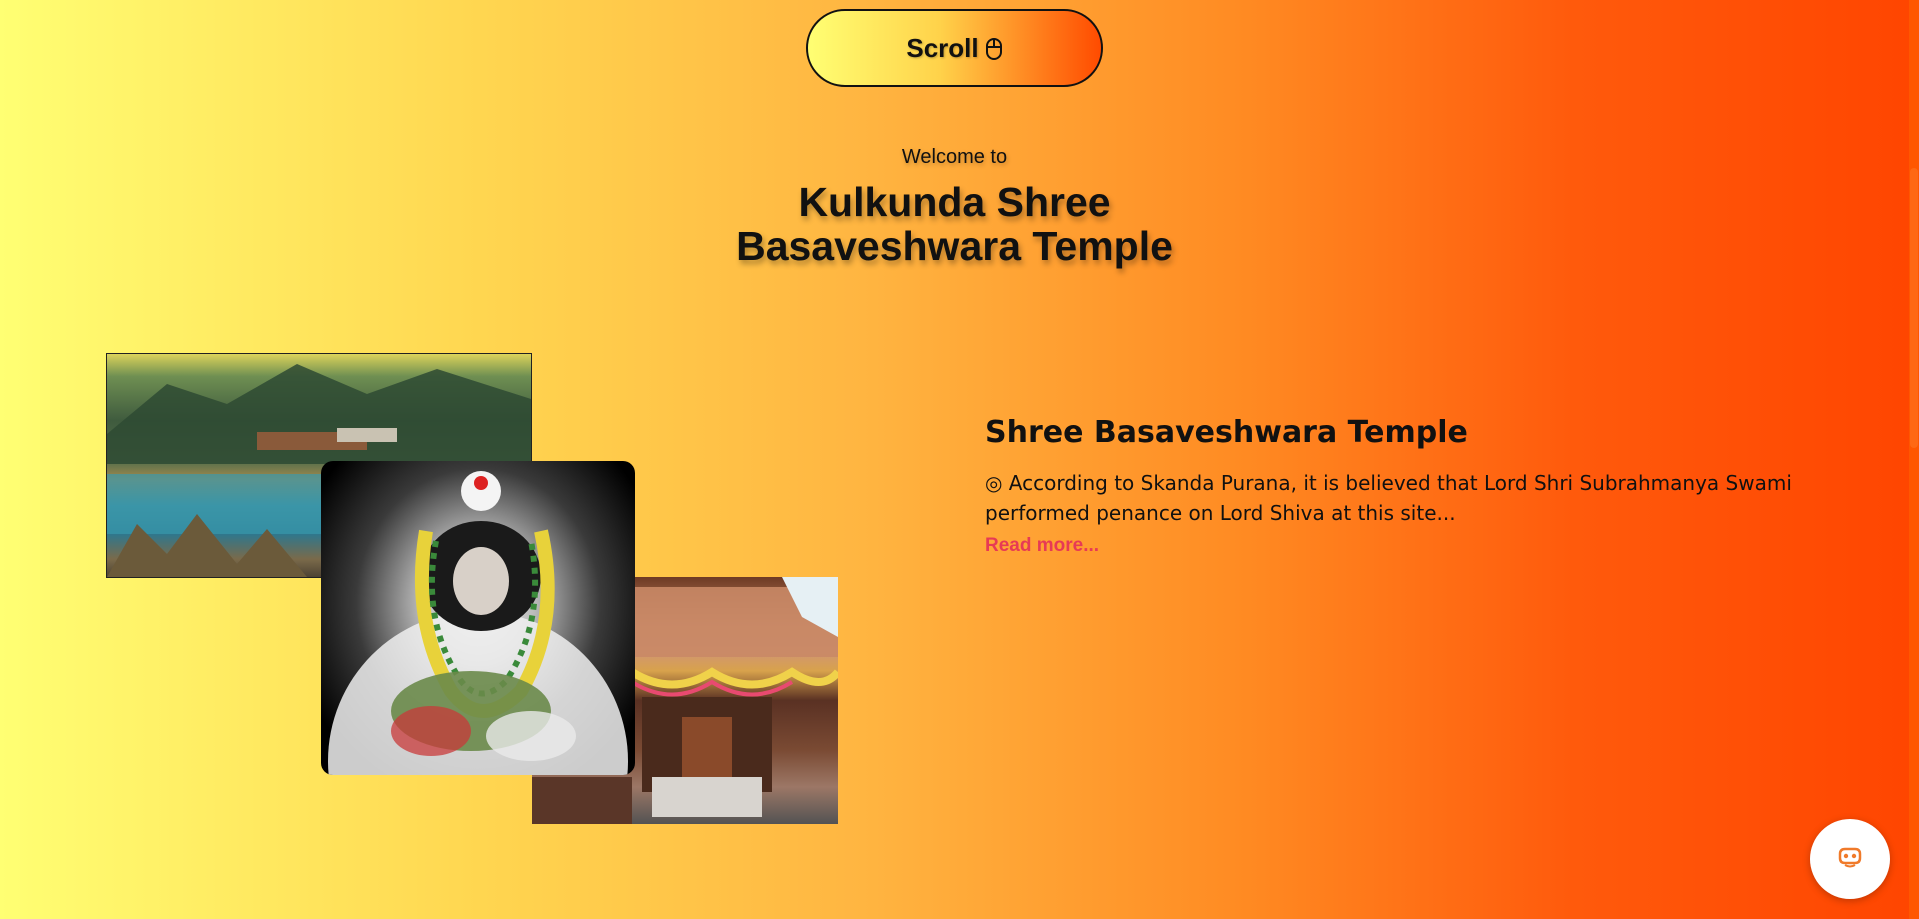 The width and height of the screenshot is (1919, 919). What do you see at coordinates (942, 47) in the screenshot?
I see `scroll-button-label: Scroll` at bounding box center [942, 47].